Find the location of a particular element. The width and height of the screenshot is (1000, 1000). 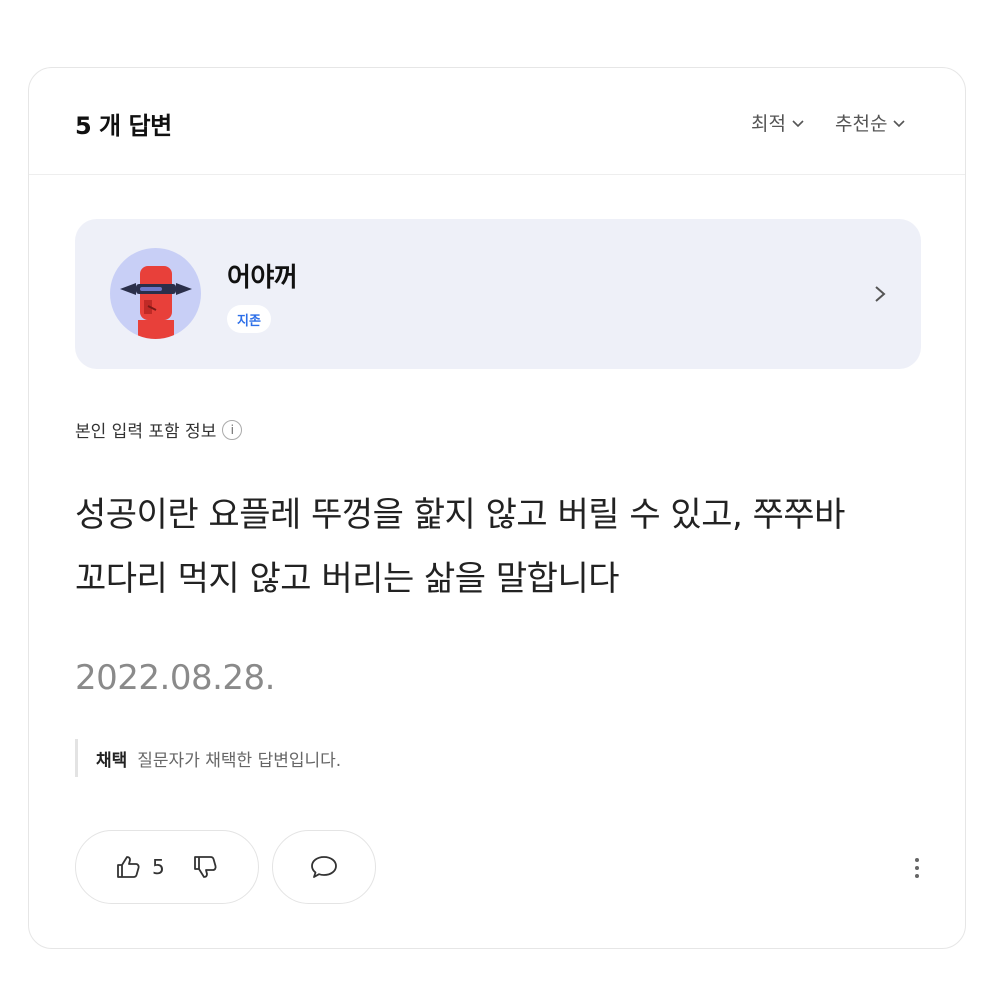

card-header: 5 개 답변 최적 추천순 is located at coordinates (497, 121).